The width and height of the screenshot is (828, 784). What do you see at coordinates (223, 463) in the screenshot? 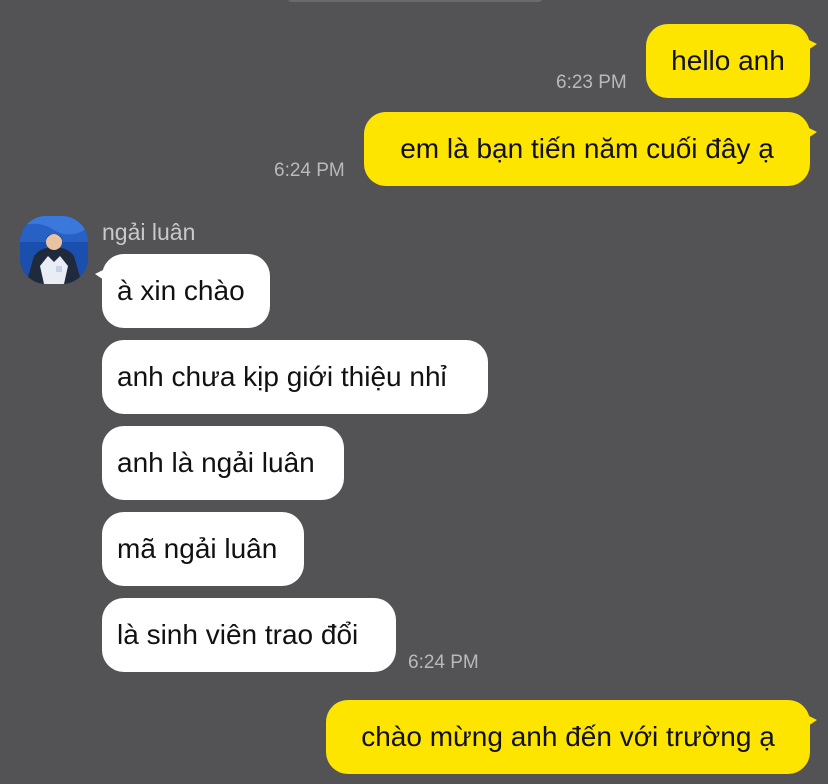
I see `incoming-message-bubble: anh là ngải luân` at bounding box center [223, 463].